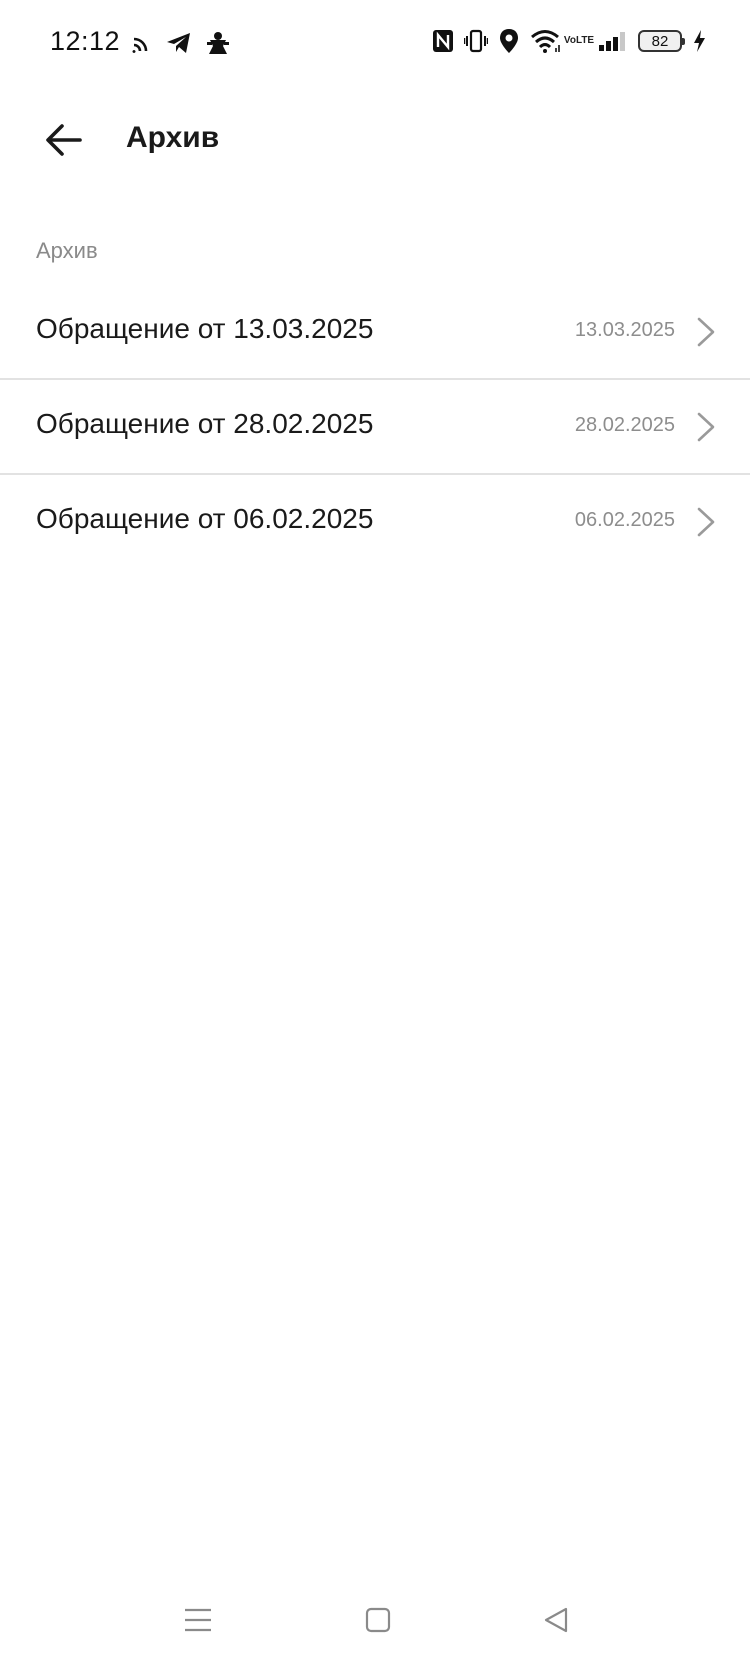 The width and height of the screenshot is (750, 1666). I want to click on back-triangle-icon, so click(556, 1620).